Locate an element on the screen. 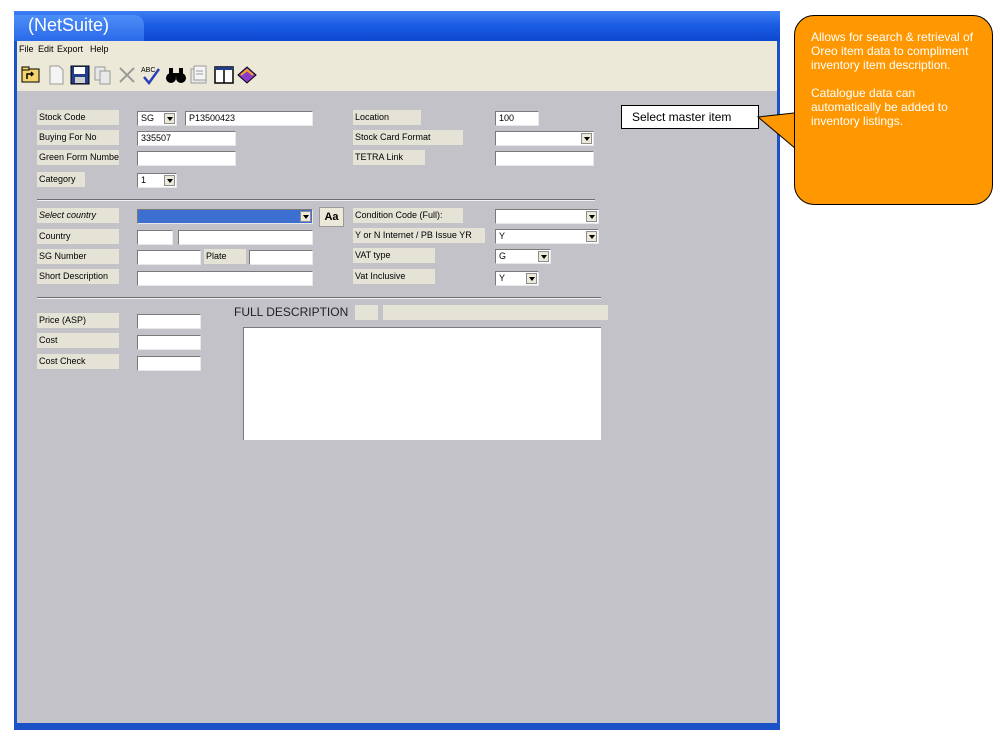 The height and width of the screenshot is (736, 1002). price-asp-field is located at coordinates (169, 321).